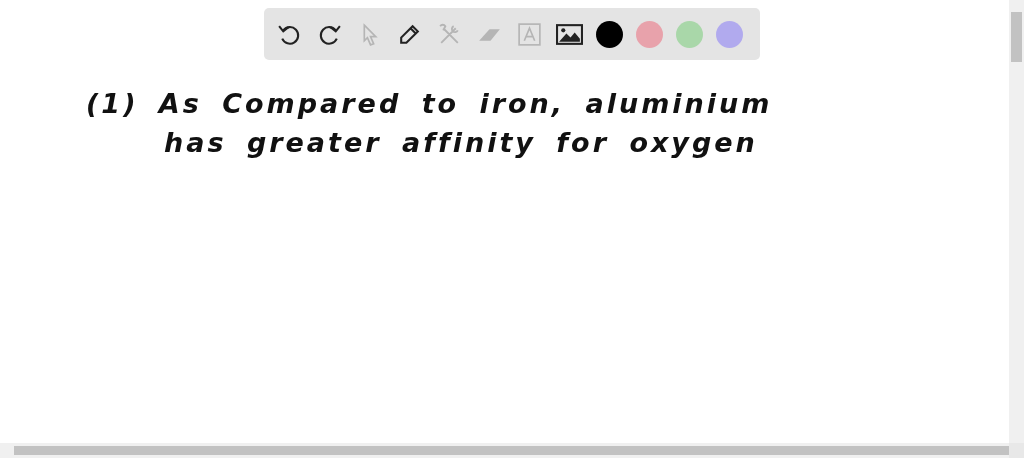 The width and height of the screenshot is (1024, 458). What do you see at coordinates (1016, 450) in the screenshot?
I see `scrollbar-corner` at bounding box center [1016, 450].